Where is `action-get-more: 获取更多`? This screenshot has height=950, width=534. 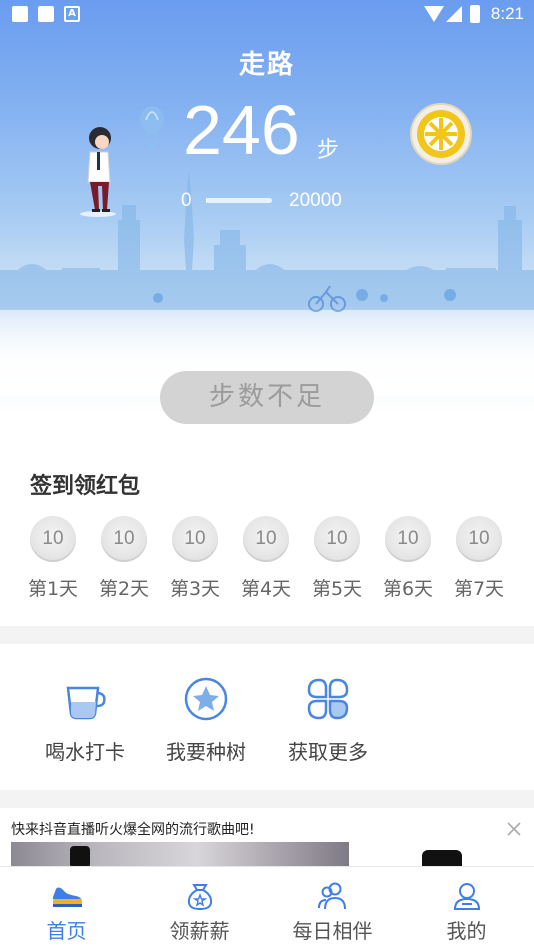
action-get-more: 获取更多 is located at coordinates (328, 720).